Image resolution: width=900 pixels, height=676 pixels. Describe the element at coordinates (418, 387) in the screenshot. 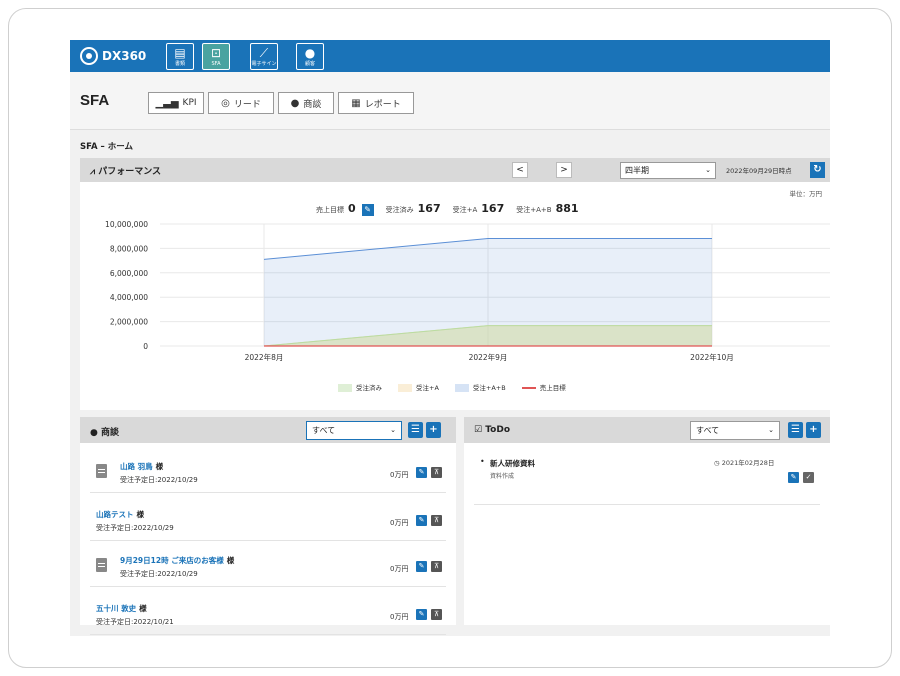

I see `legend-item: 受注+A` at that location.